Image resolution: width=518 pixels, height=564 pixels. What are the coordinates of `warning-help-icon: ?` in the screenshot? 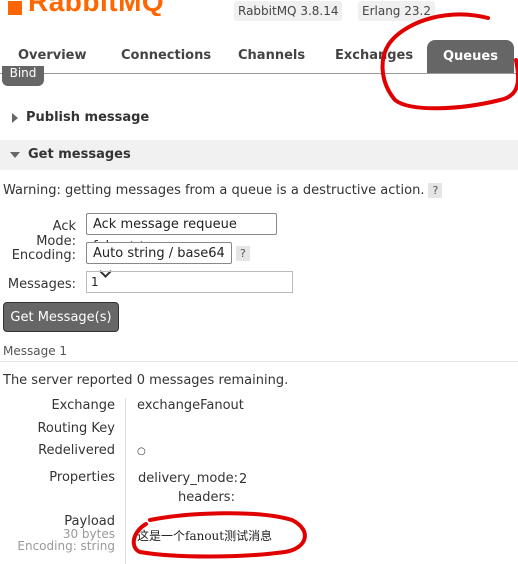 It's located at (435, 190).